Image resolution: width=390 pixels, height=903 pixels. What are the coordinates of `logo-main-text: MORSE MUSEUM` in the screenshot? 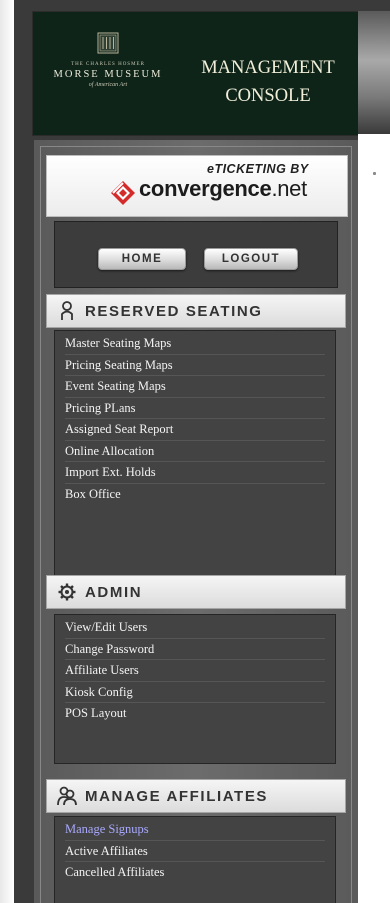 It's located at (108, 74).